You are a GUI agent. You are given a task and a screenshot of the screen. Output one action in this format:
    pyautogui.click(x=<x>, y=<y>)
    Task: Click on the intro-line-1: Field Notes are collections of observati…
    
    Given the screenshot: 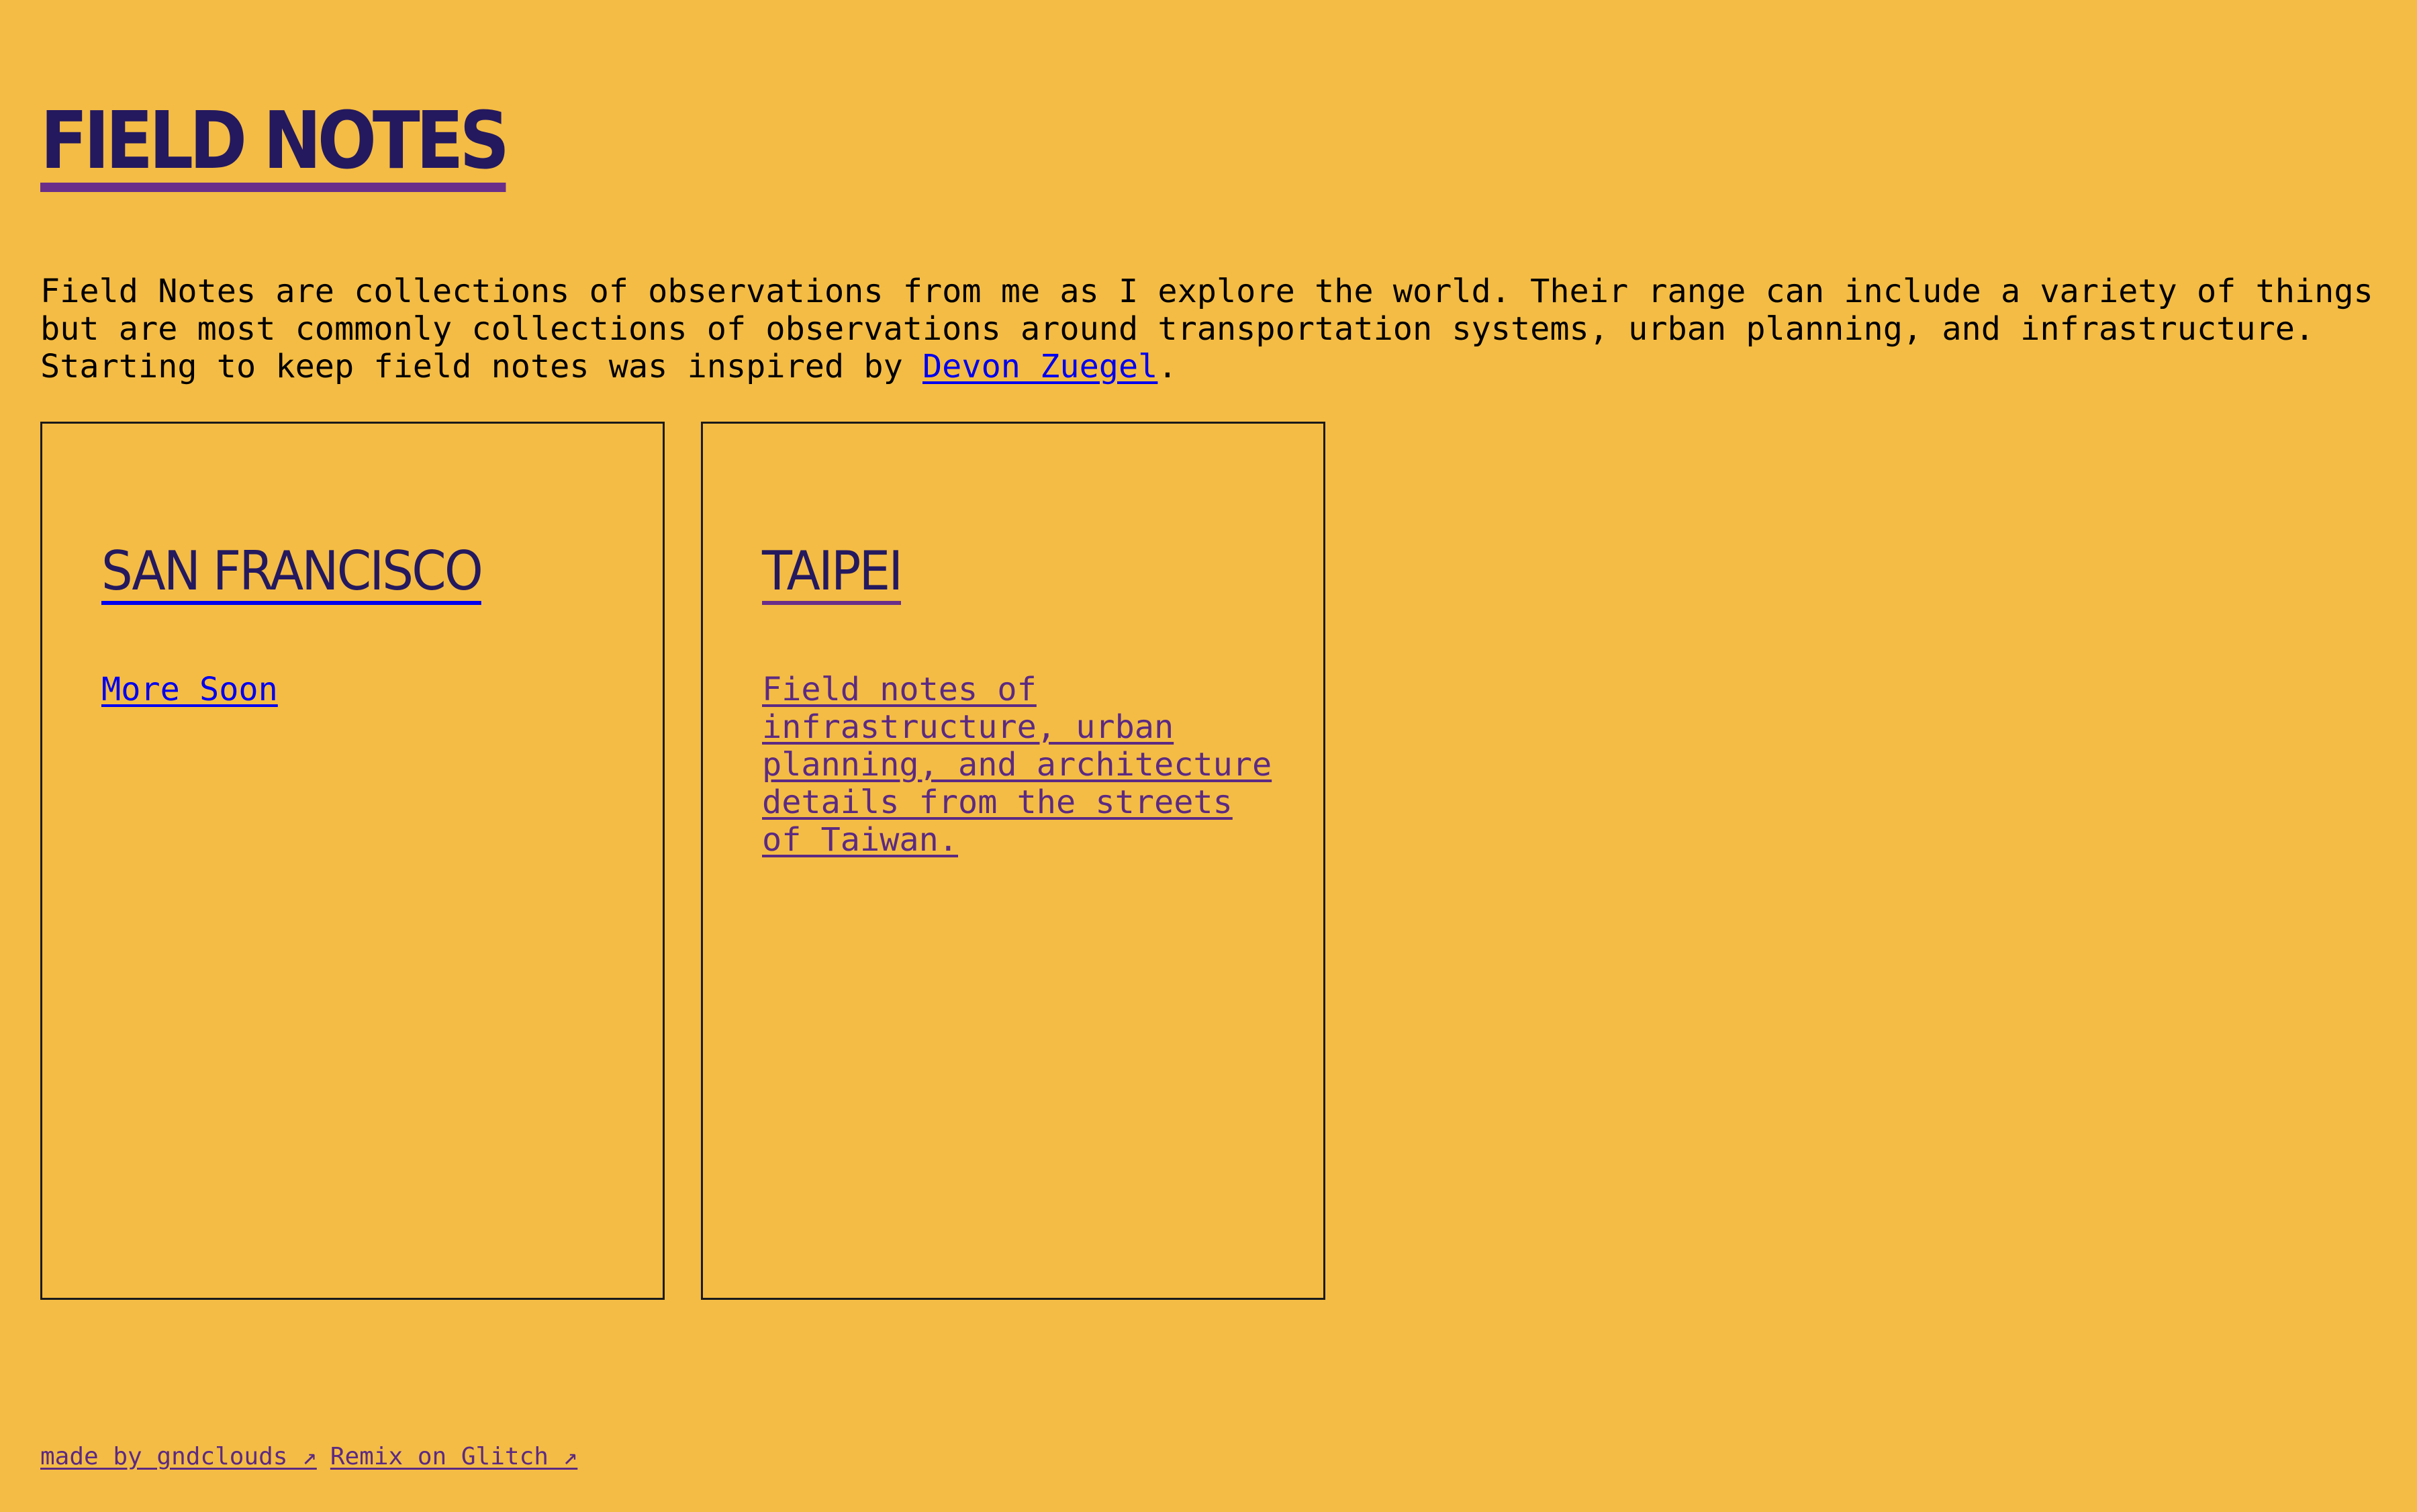 What is the action you would take?
    pyautogui.click(x=1206, y=291)
    